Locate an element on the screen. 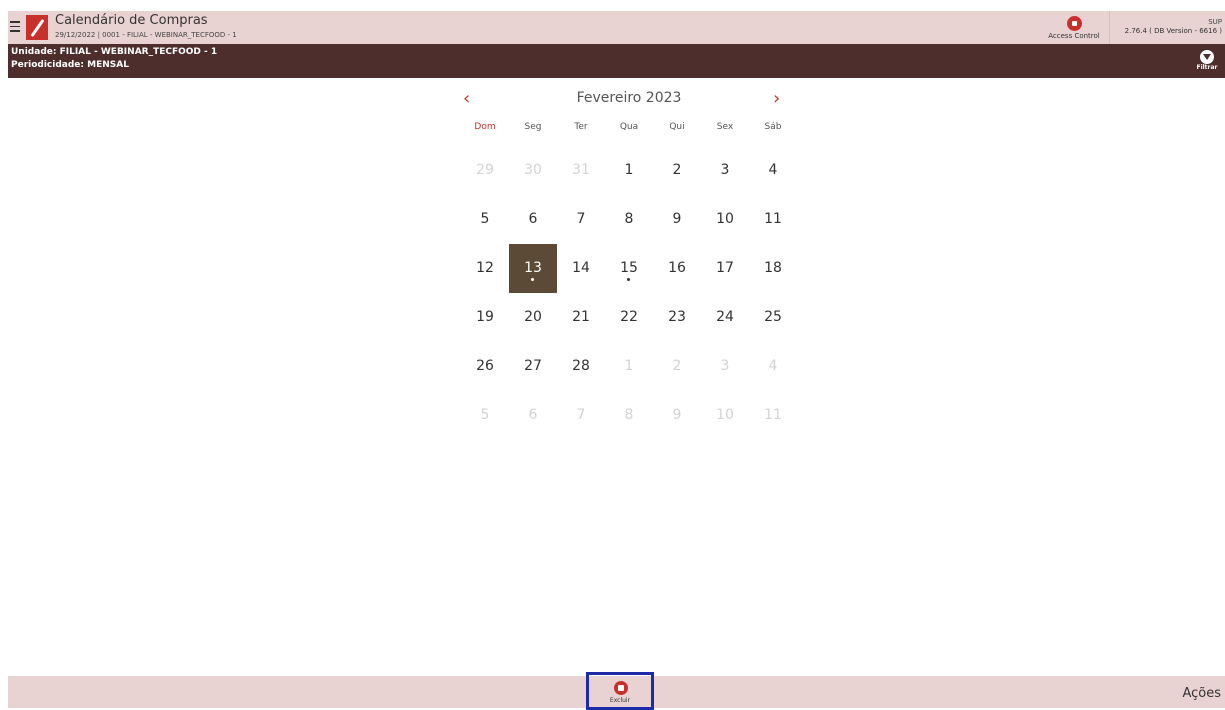  day-number: 21 is located at coordinates (581, 317).